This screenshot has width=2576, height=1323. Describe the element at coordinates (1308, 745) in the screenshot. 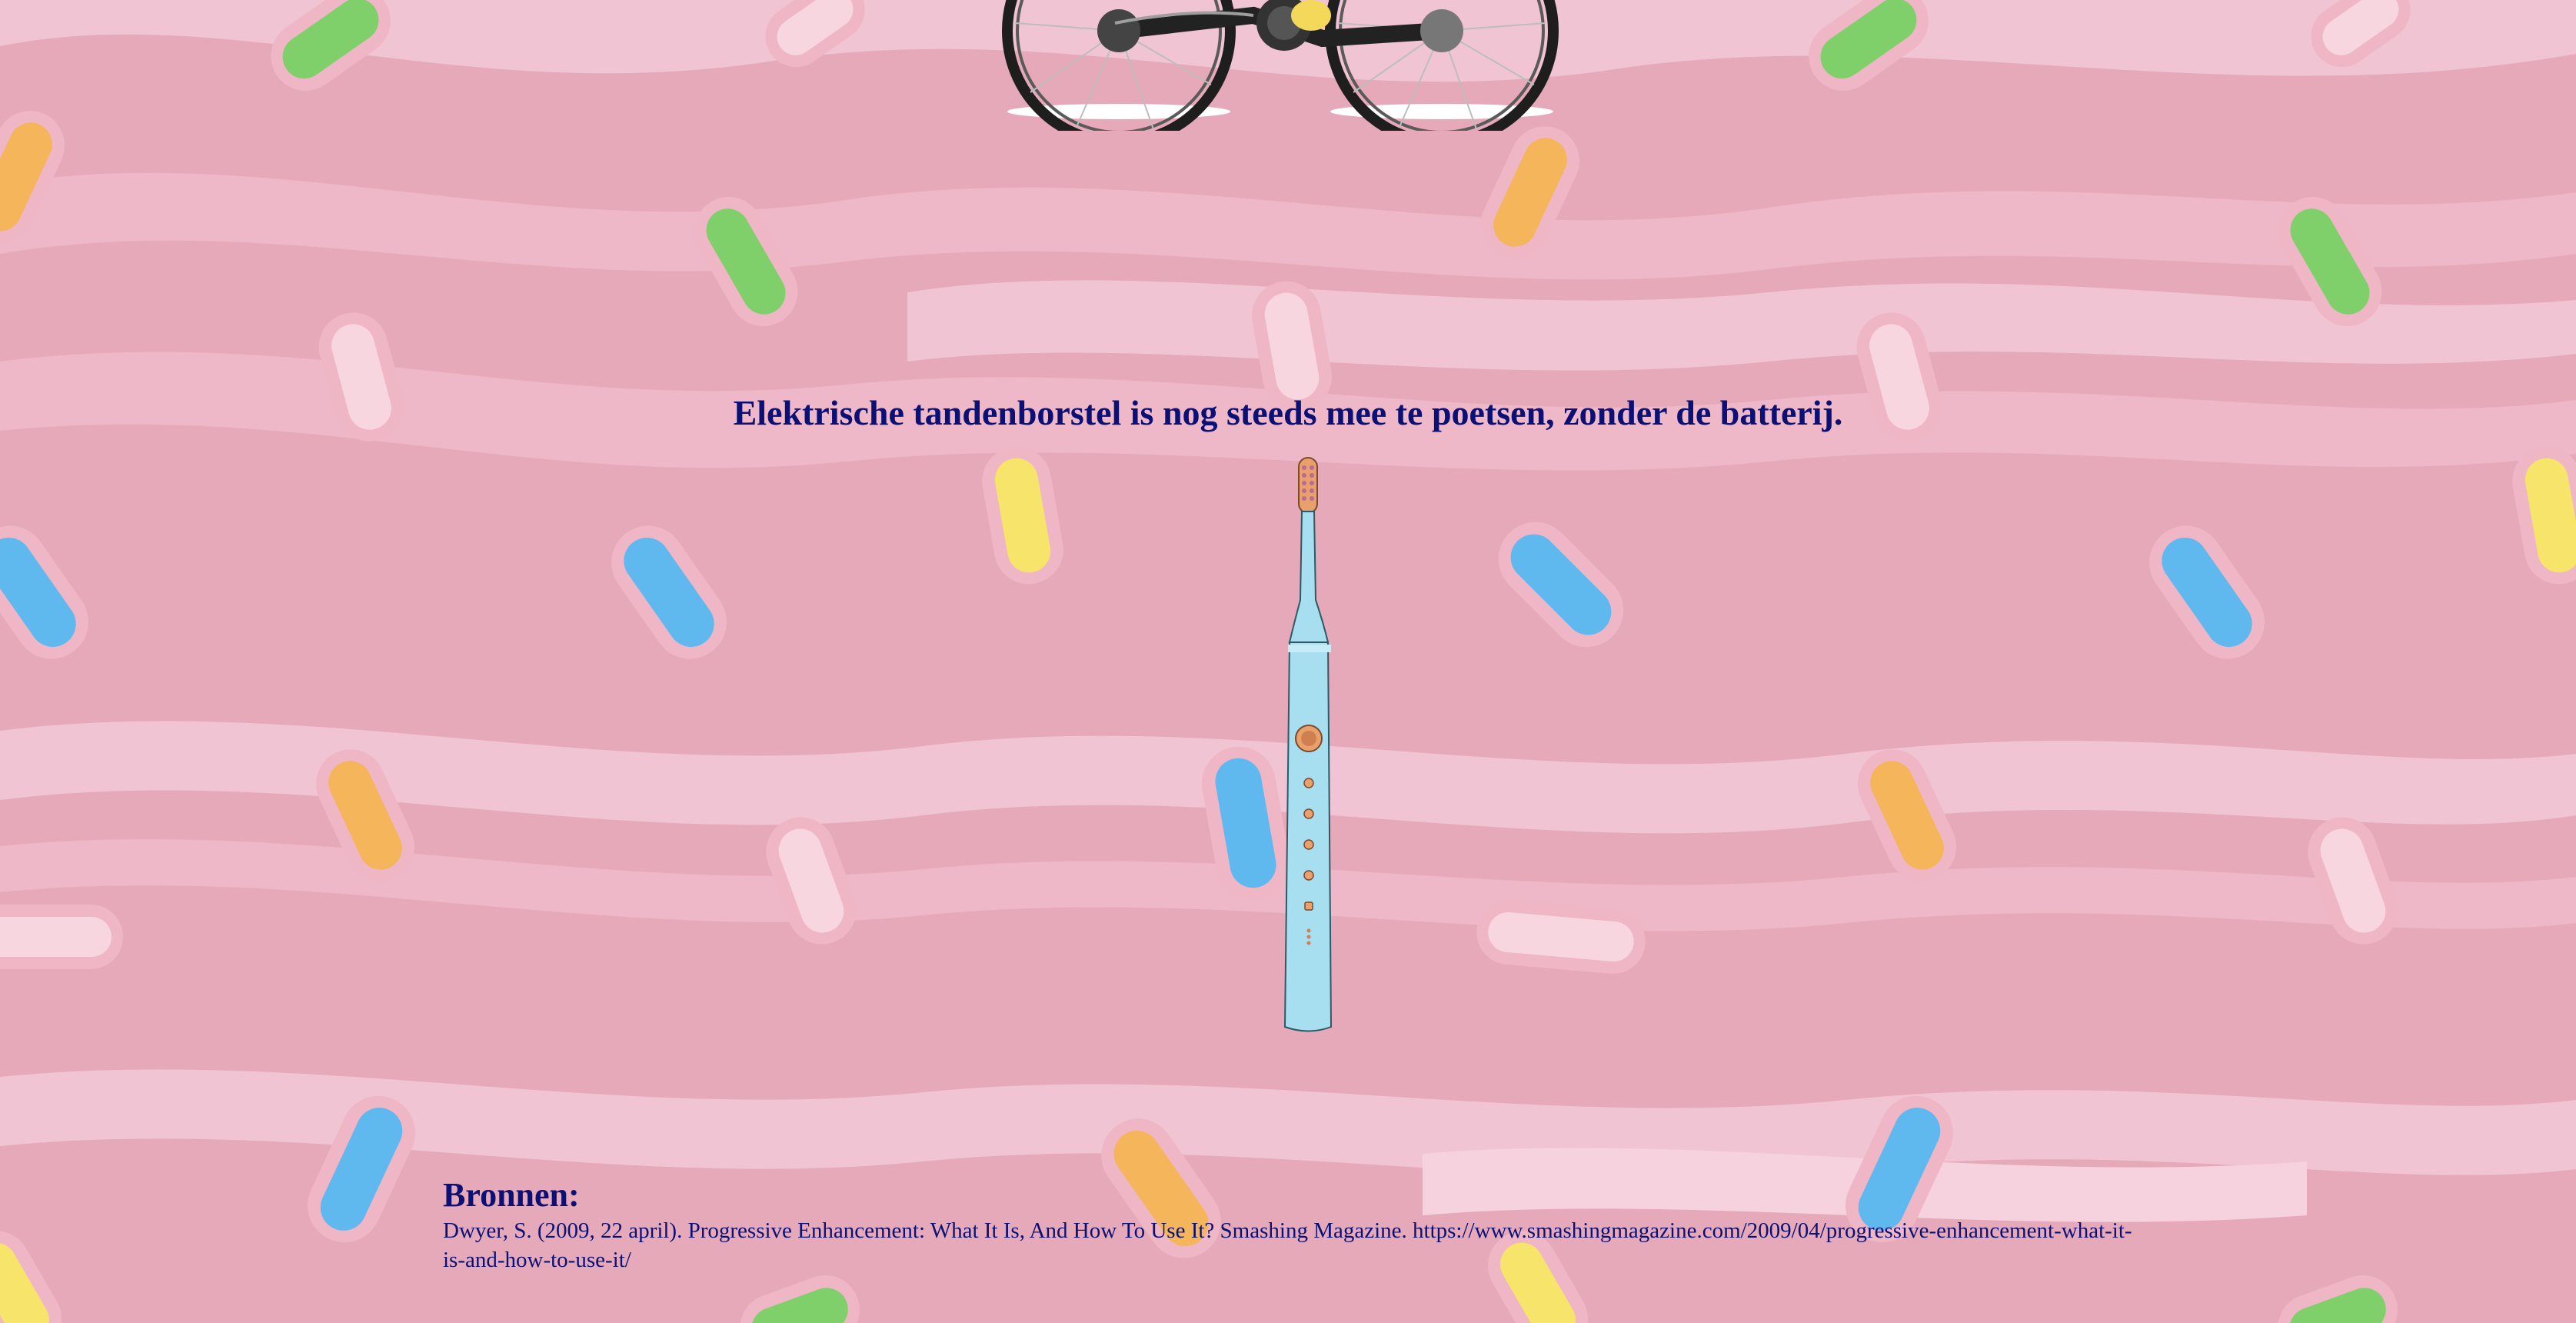

I see `electric-toothbrush-icon` at that location.